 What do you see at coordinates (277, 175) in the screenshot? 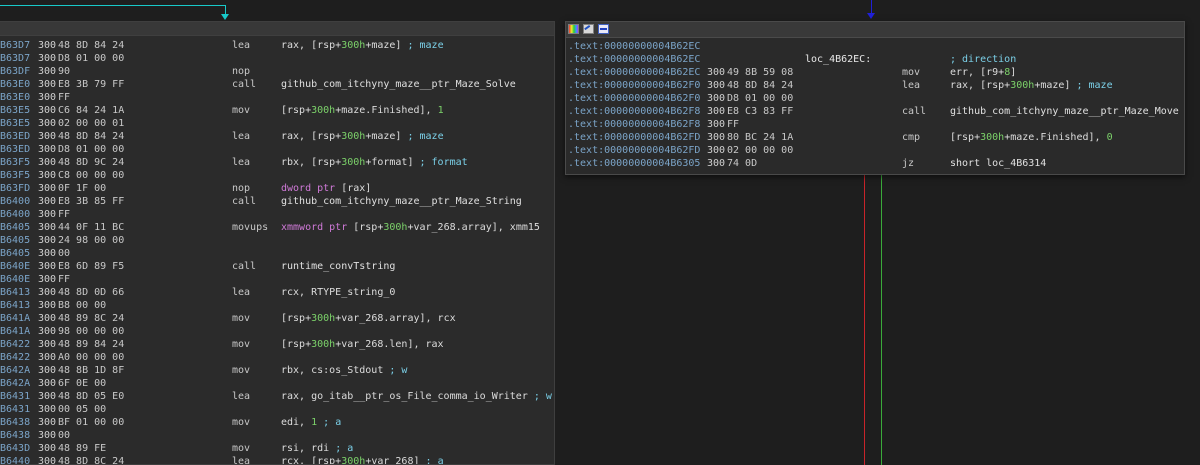
I see `listing-row: B63F5 300 C8 00 00 00` at bounding box center [277, 175].